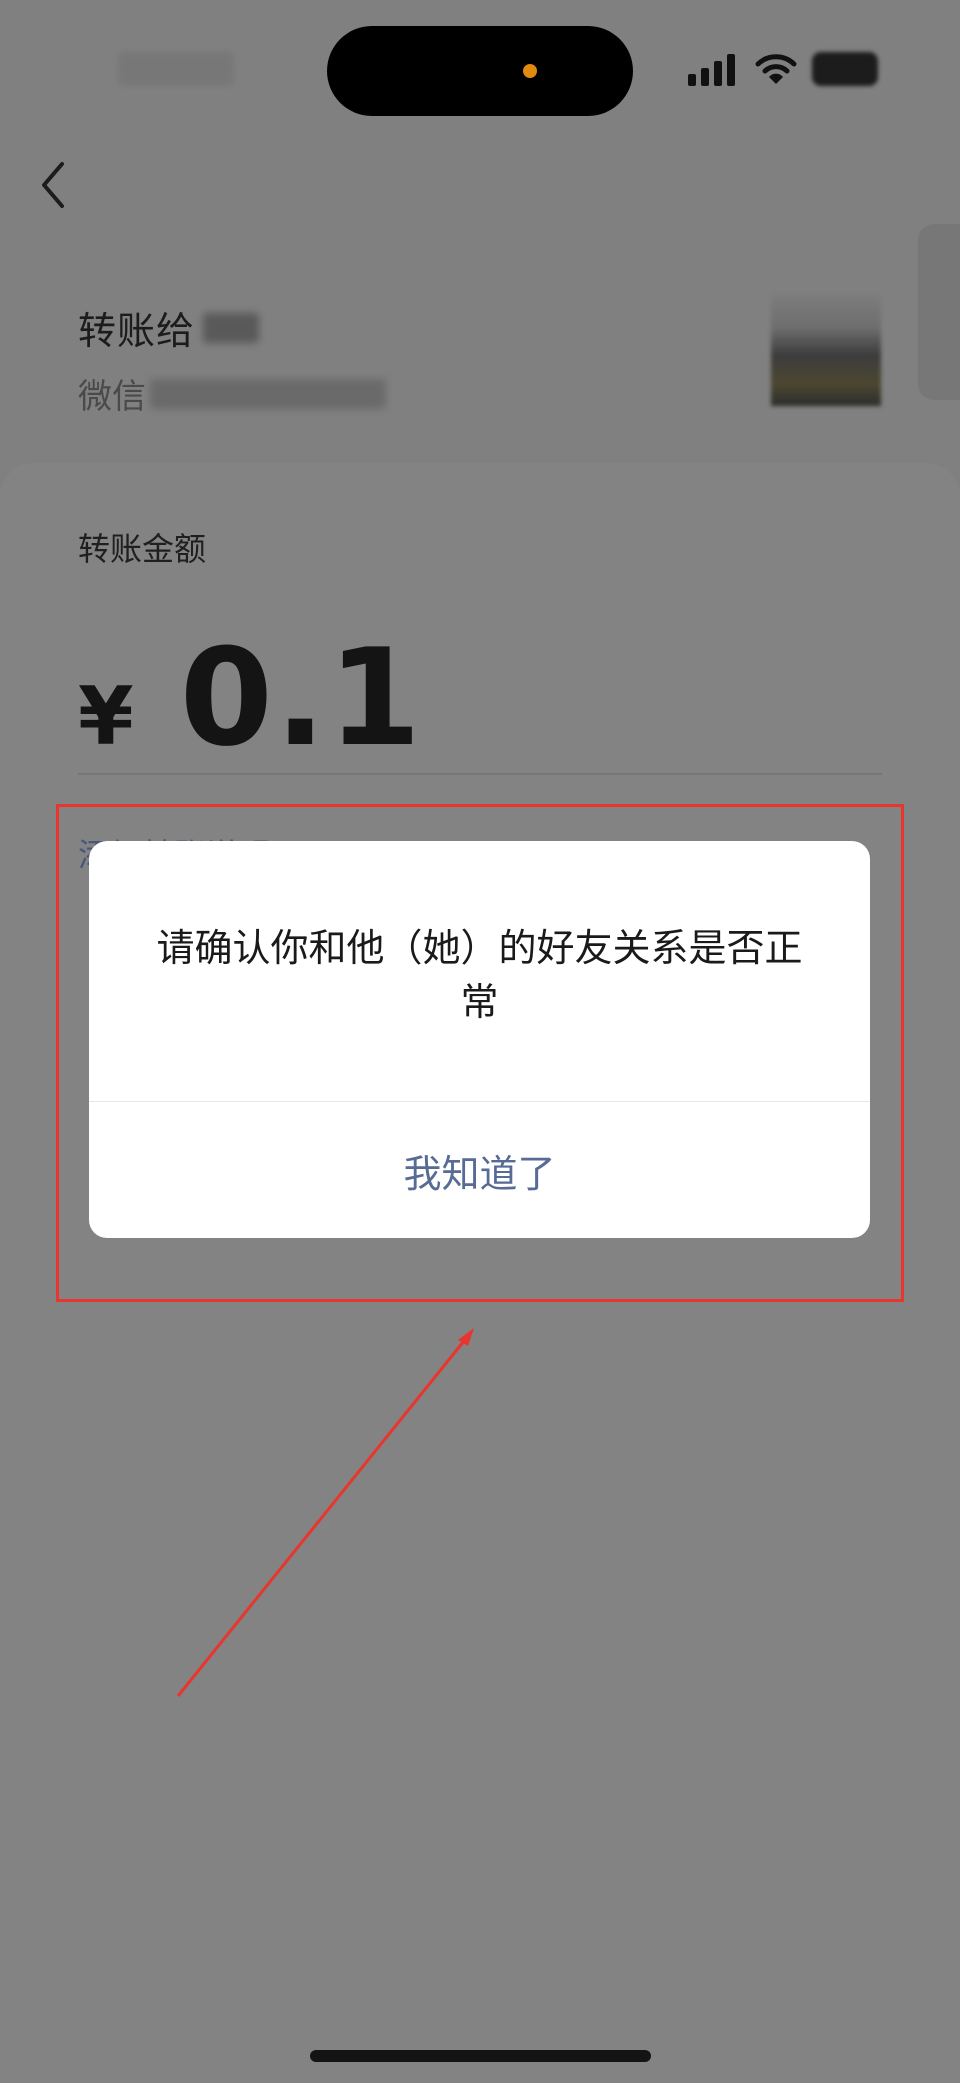 The height and width of the screenshot is (2083, 960). I want to click on payee-avatar, so click(826, 350).